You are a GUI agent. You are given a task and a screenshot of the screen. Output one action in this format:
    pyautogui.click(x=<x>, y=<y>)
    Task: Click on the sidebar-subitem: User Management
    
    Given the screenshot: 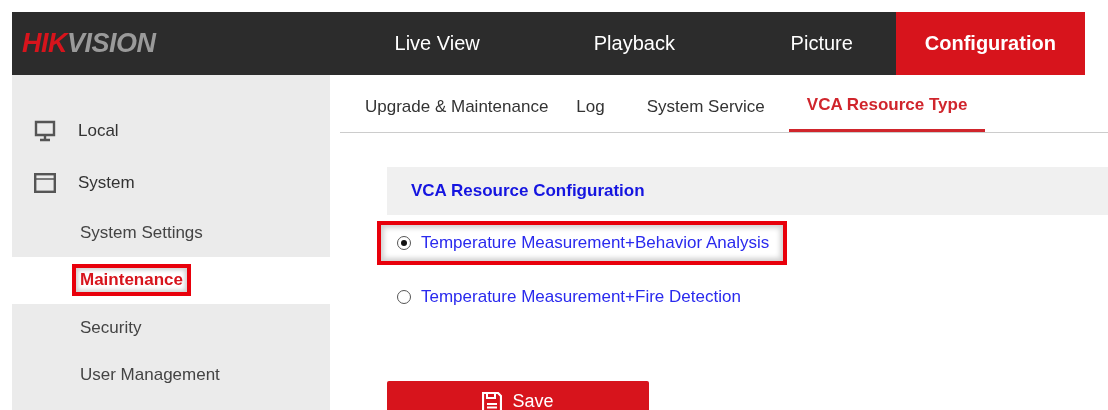 What is the action you would take?
    pyautogui.click(x=150, y=375)
    